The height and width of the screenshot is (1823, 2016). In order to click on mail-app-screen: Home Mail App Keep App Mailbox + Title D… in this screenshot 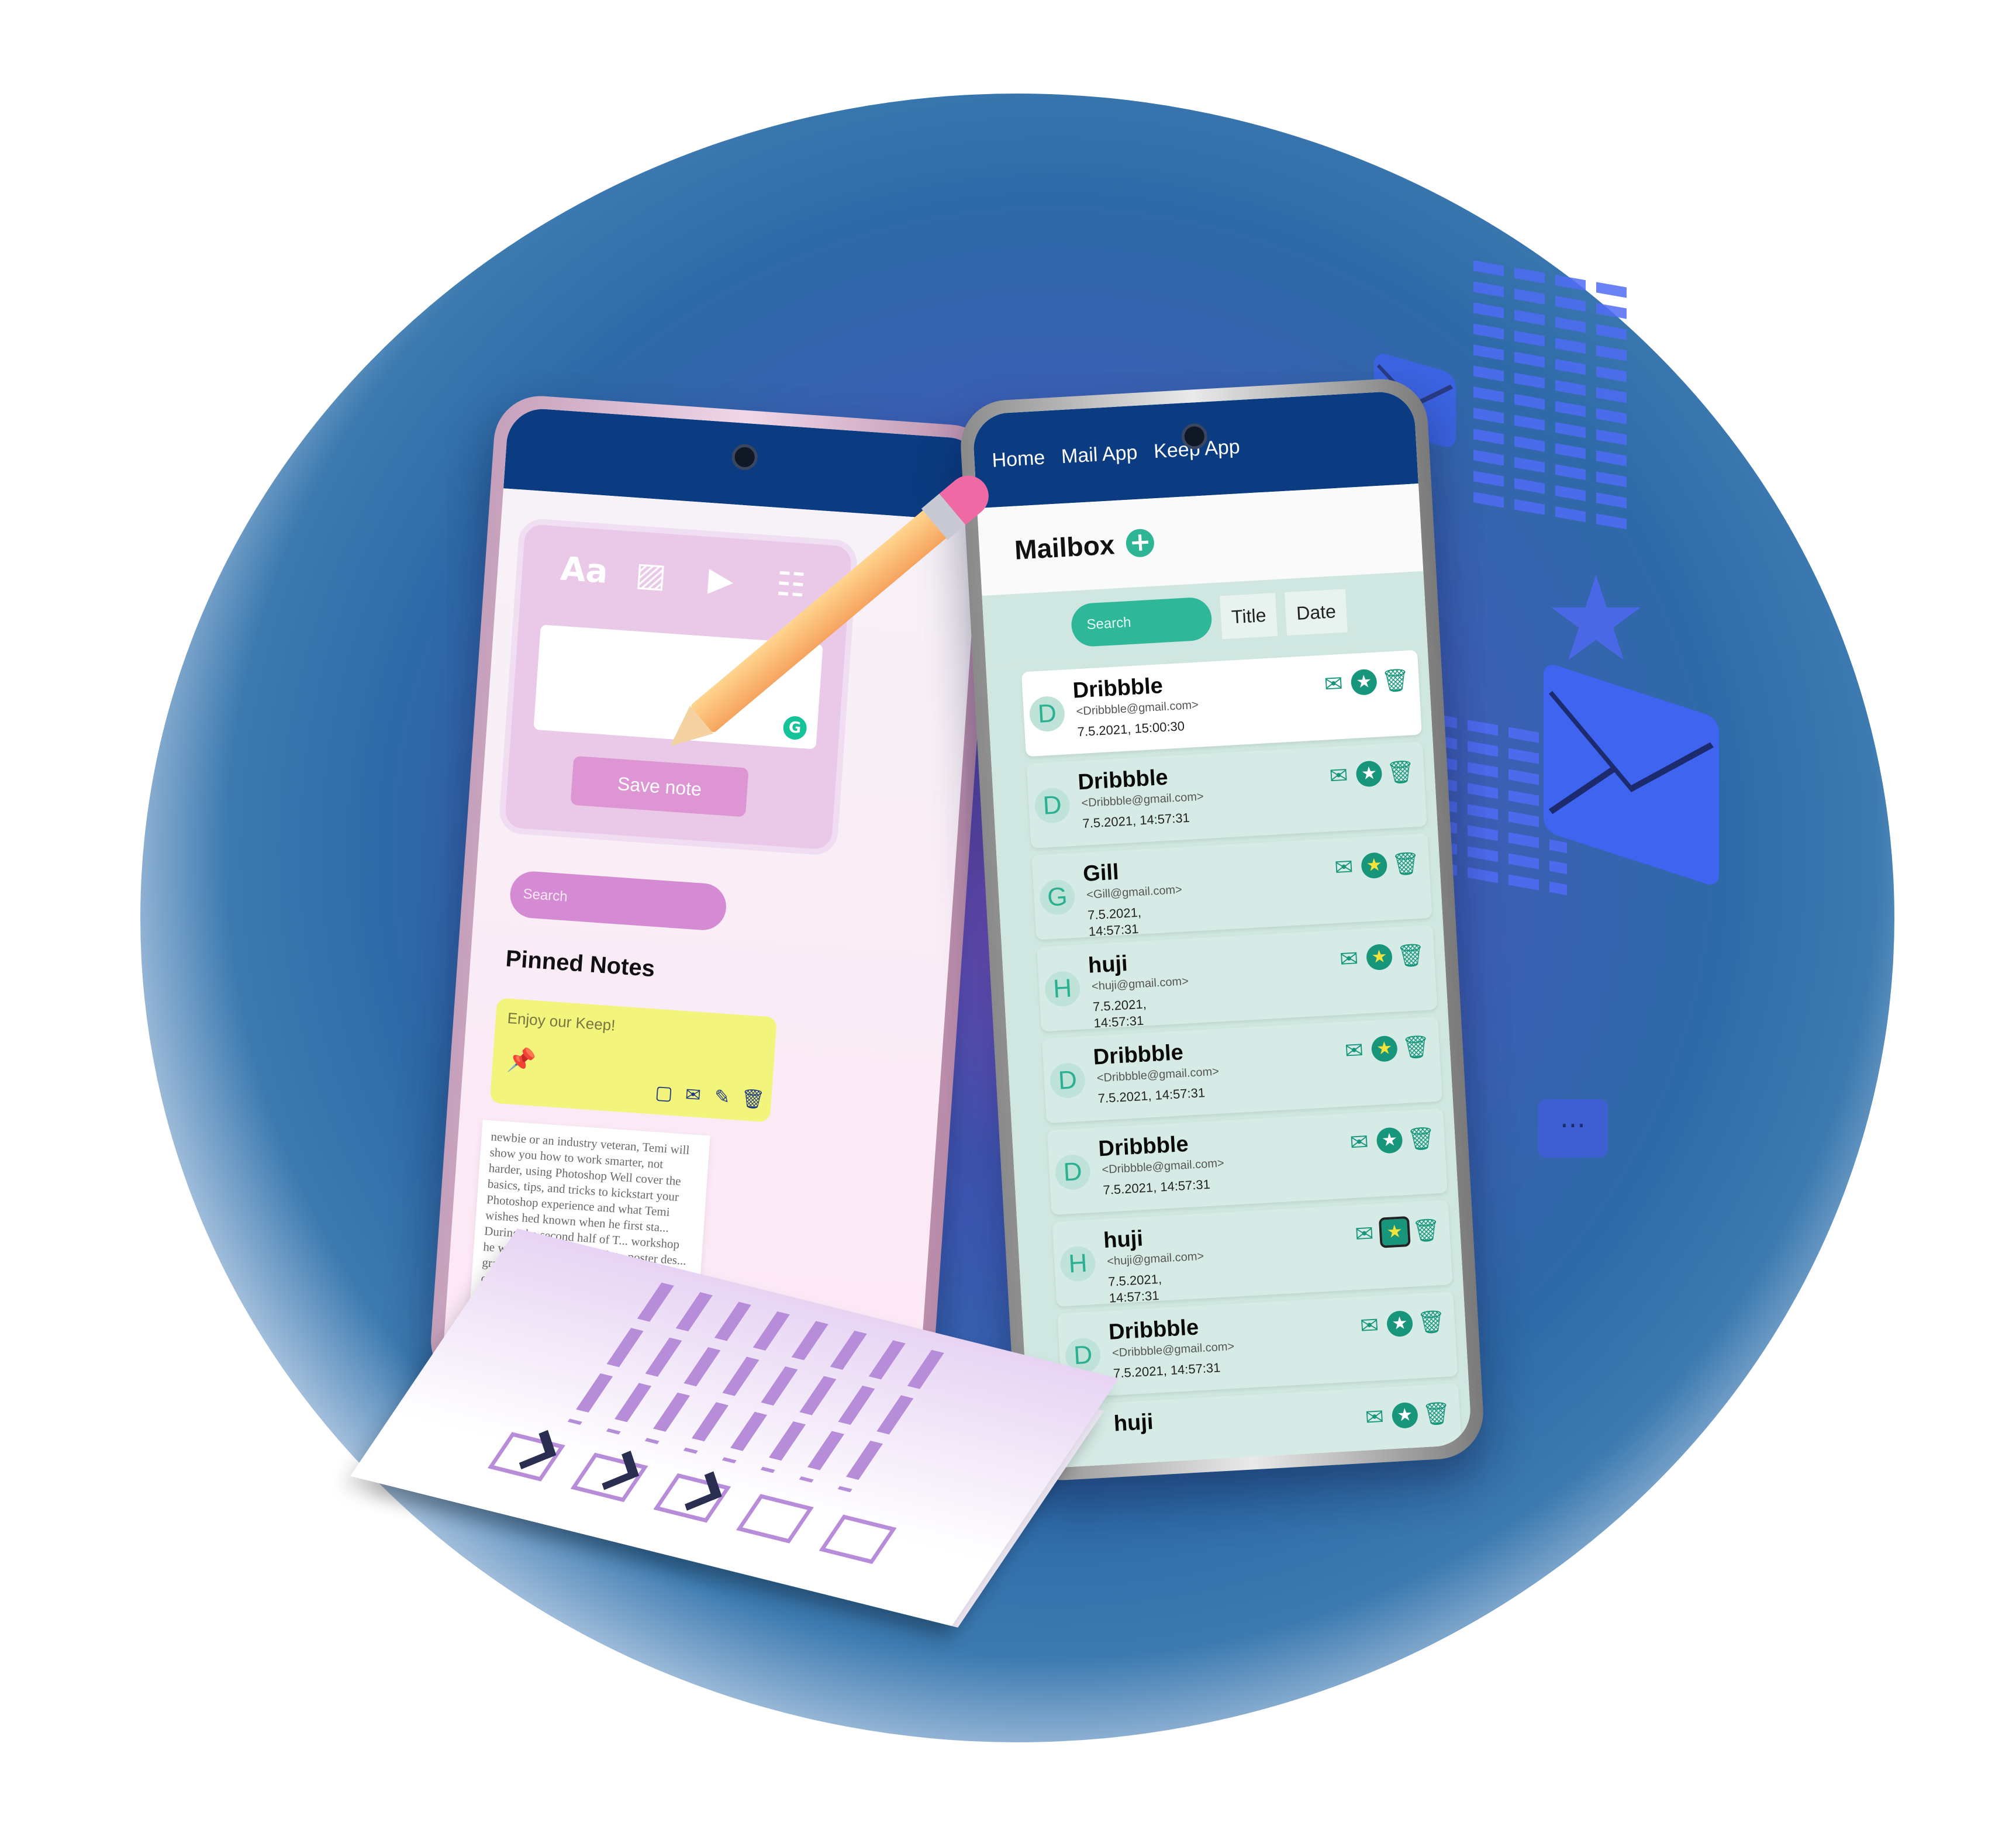, I will do `click(1222, 929)`.